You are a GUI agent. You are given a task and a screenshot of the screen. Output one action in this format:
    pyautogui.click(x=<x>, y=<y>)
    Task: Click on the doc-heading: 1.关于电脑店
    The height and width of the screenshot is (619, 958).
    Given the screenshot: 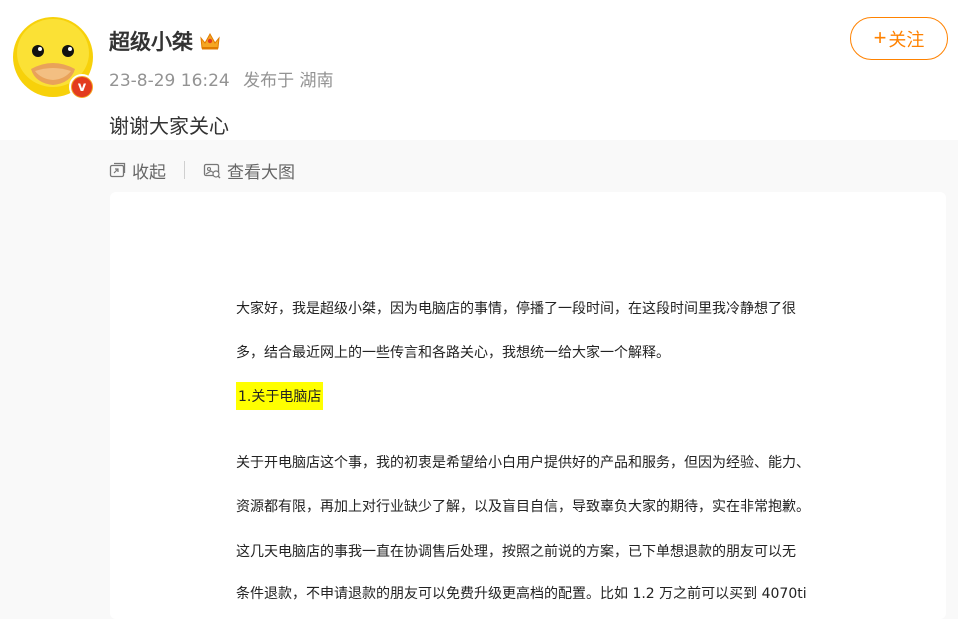 What is the action you would take?
    pyautogui.click(x=280, y=396)
    